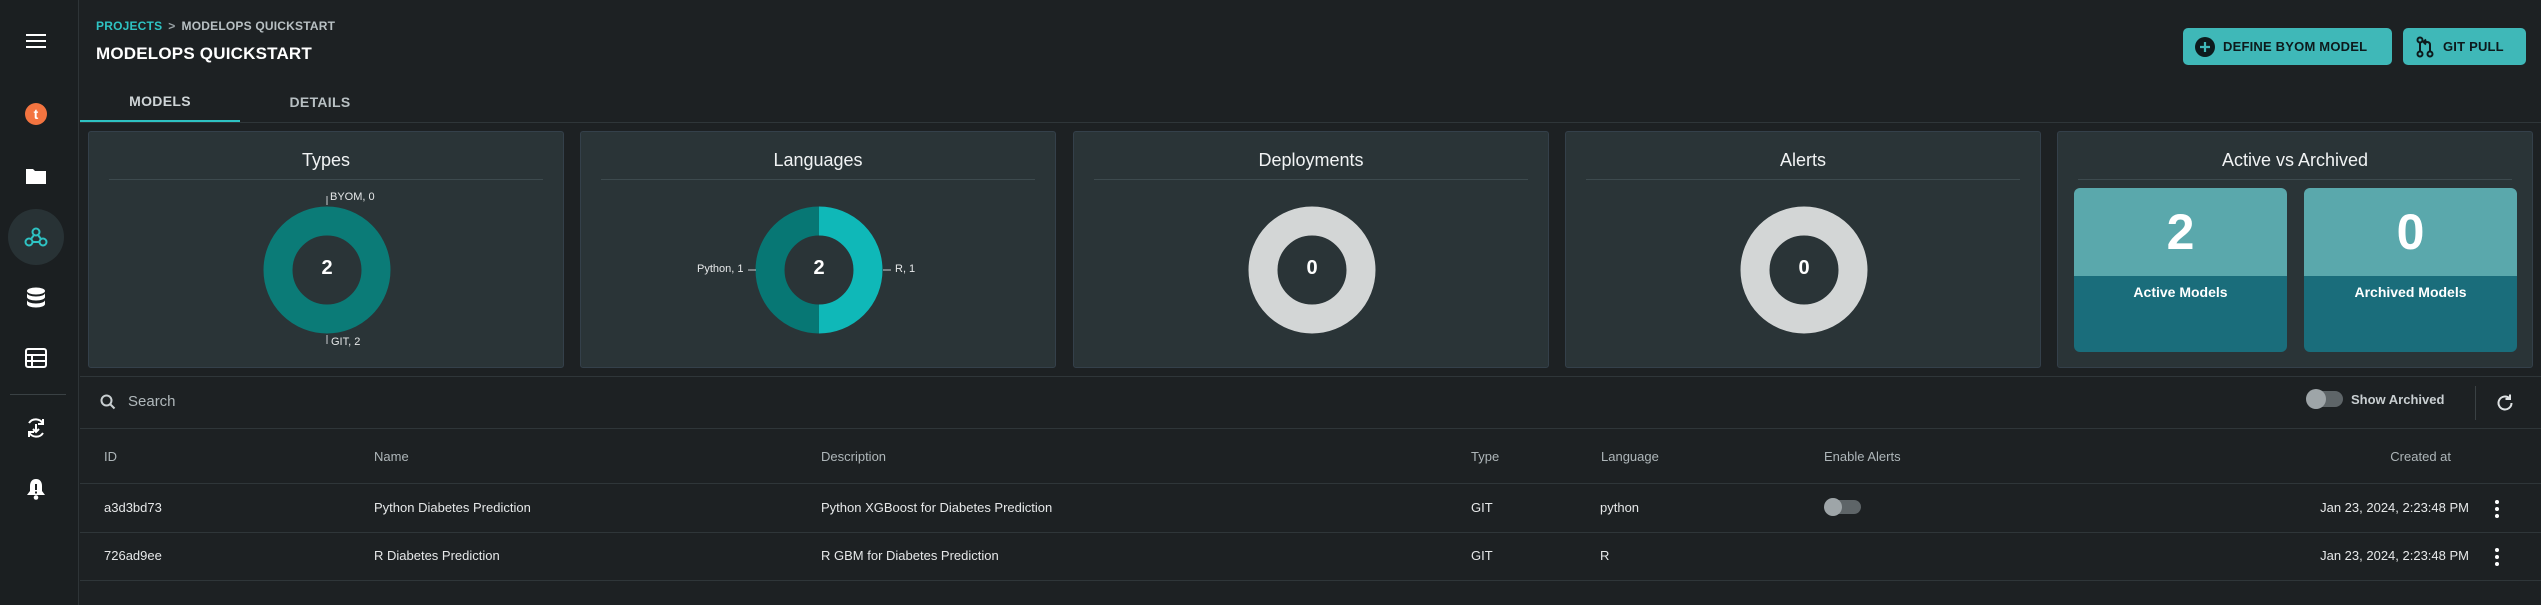 This screenshot has height=605, width=2541. Describe the element at coordinates (437, 555) in the screenshot. I see `cell-name: R Diabetes Prediction` at that location.